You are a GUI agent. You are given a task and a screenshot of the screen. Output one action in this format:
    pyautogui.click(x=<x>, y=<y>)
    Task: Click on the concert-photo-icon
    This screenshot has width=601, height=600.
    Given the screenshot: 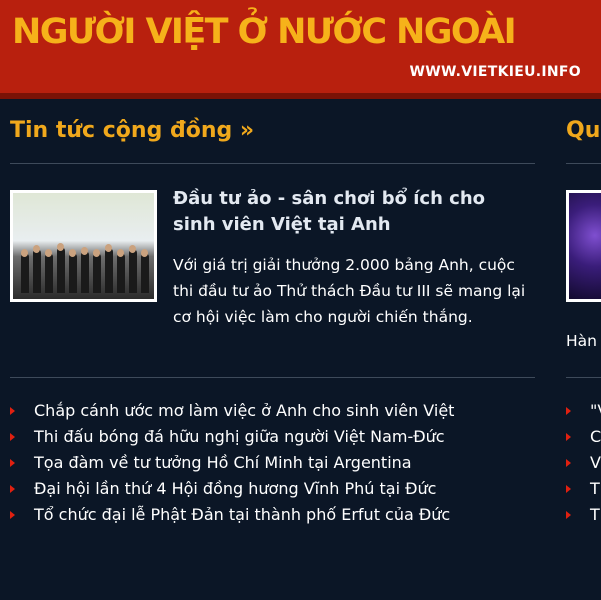 What is the action you would take?
    pyautogui.click(x=585, y=246)
    